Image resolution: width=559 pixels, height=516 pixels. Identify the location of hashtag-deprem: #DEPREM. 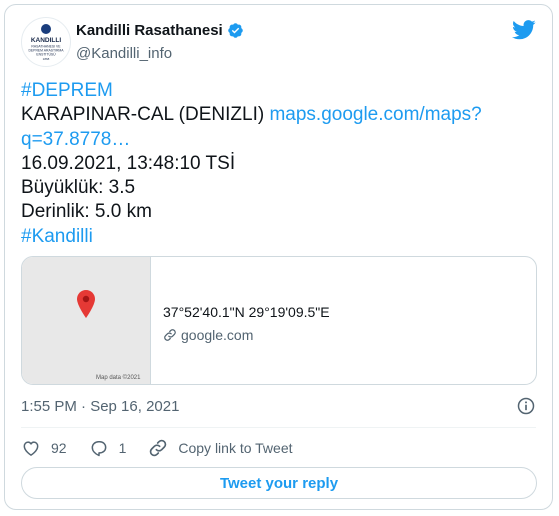
(271, 91).